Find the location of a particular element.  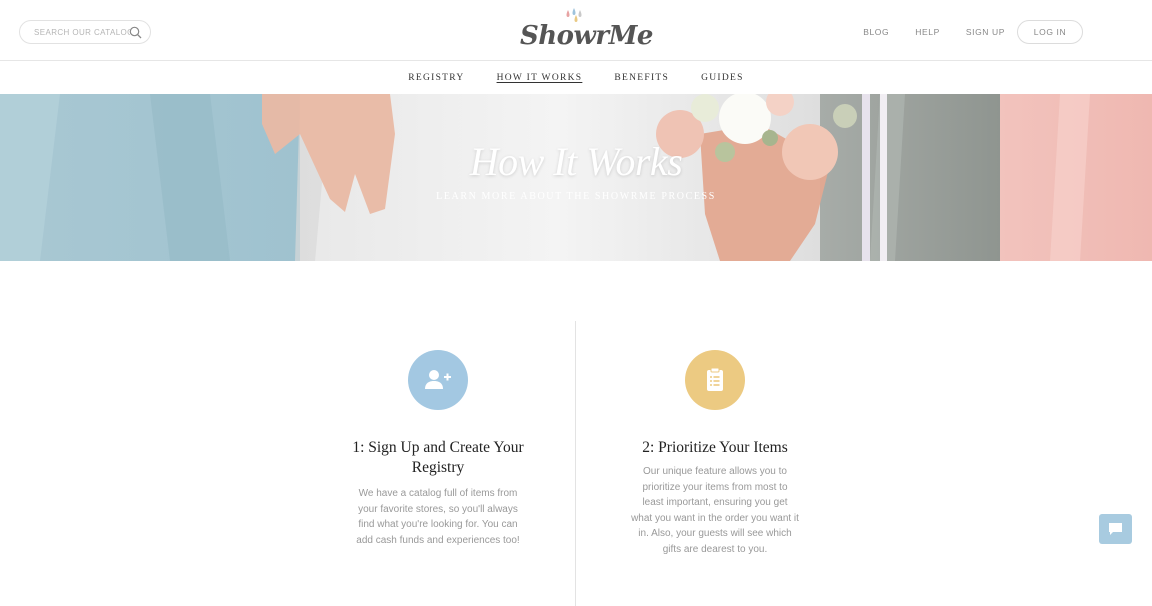

sub-nav: REGISTRY HOW IT WORKS BENEFITS GUIDES is located at coordinates (576, 77).